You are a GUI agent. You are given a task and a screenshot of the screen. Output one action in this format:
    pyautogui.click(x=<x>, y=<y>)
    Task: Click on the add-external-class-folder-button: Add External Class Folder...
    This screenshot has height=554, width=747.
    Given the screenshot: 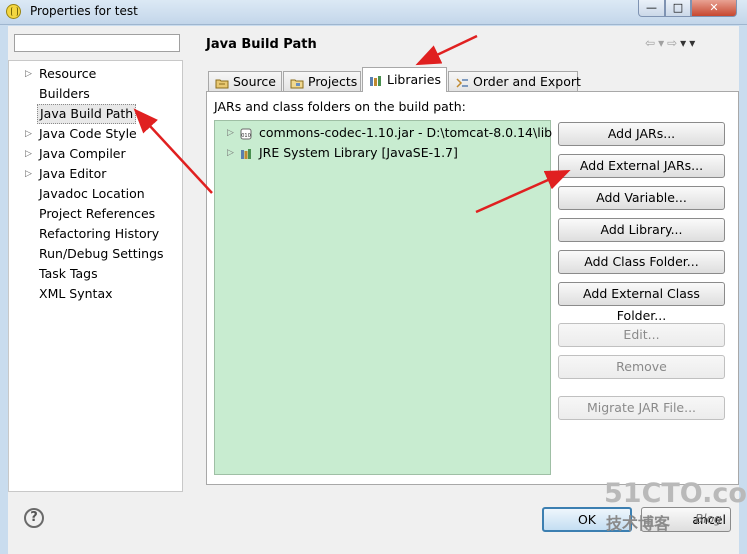 What is the action you would take?
    pyautogui.click(x=641, y=302)
    